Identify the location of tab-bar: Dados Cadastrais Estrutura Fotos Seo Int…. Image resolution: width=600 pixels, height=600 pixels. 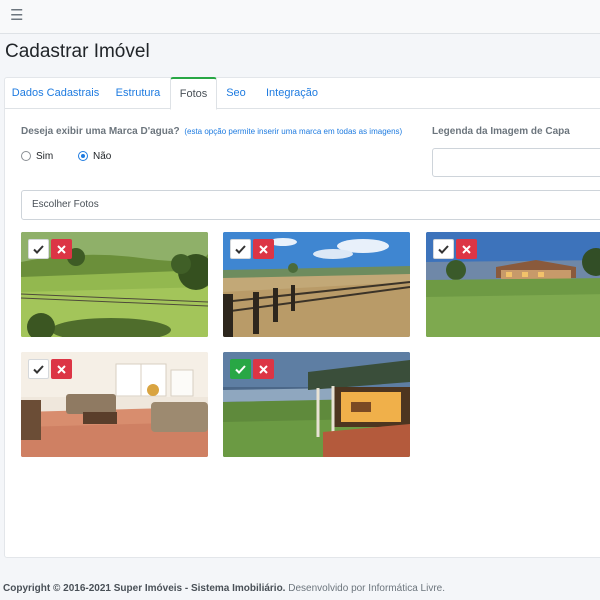
(302, 93).